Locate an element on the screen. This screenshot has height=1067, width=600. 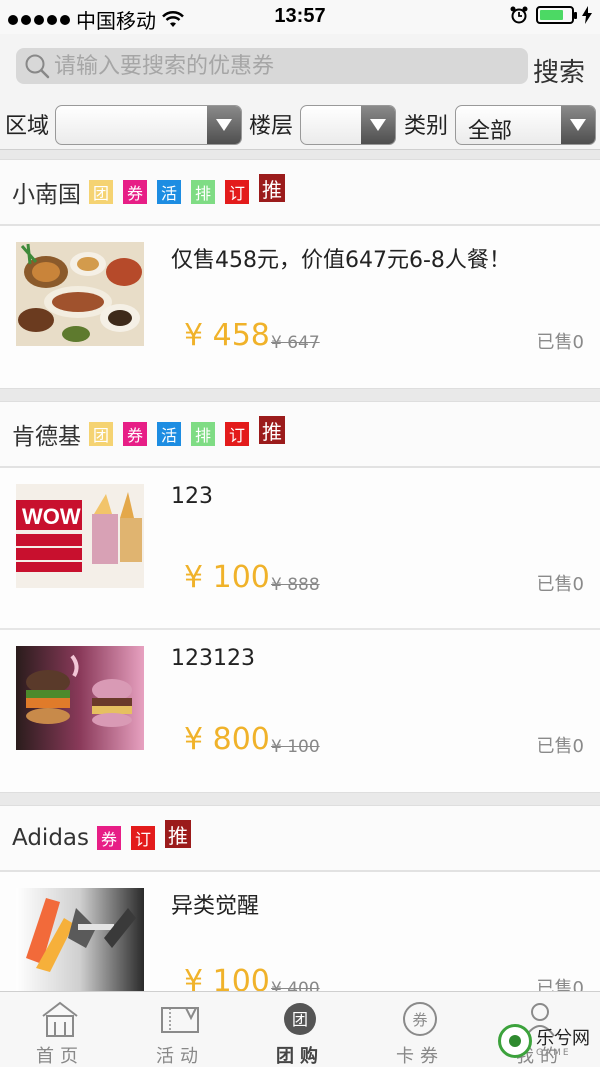
svg-text: 券 is located at coordinates (419, 1020).